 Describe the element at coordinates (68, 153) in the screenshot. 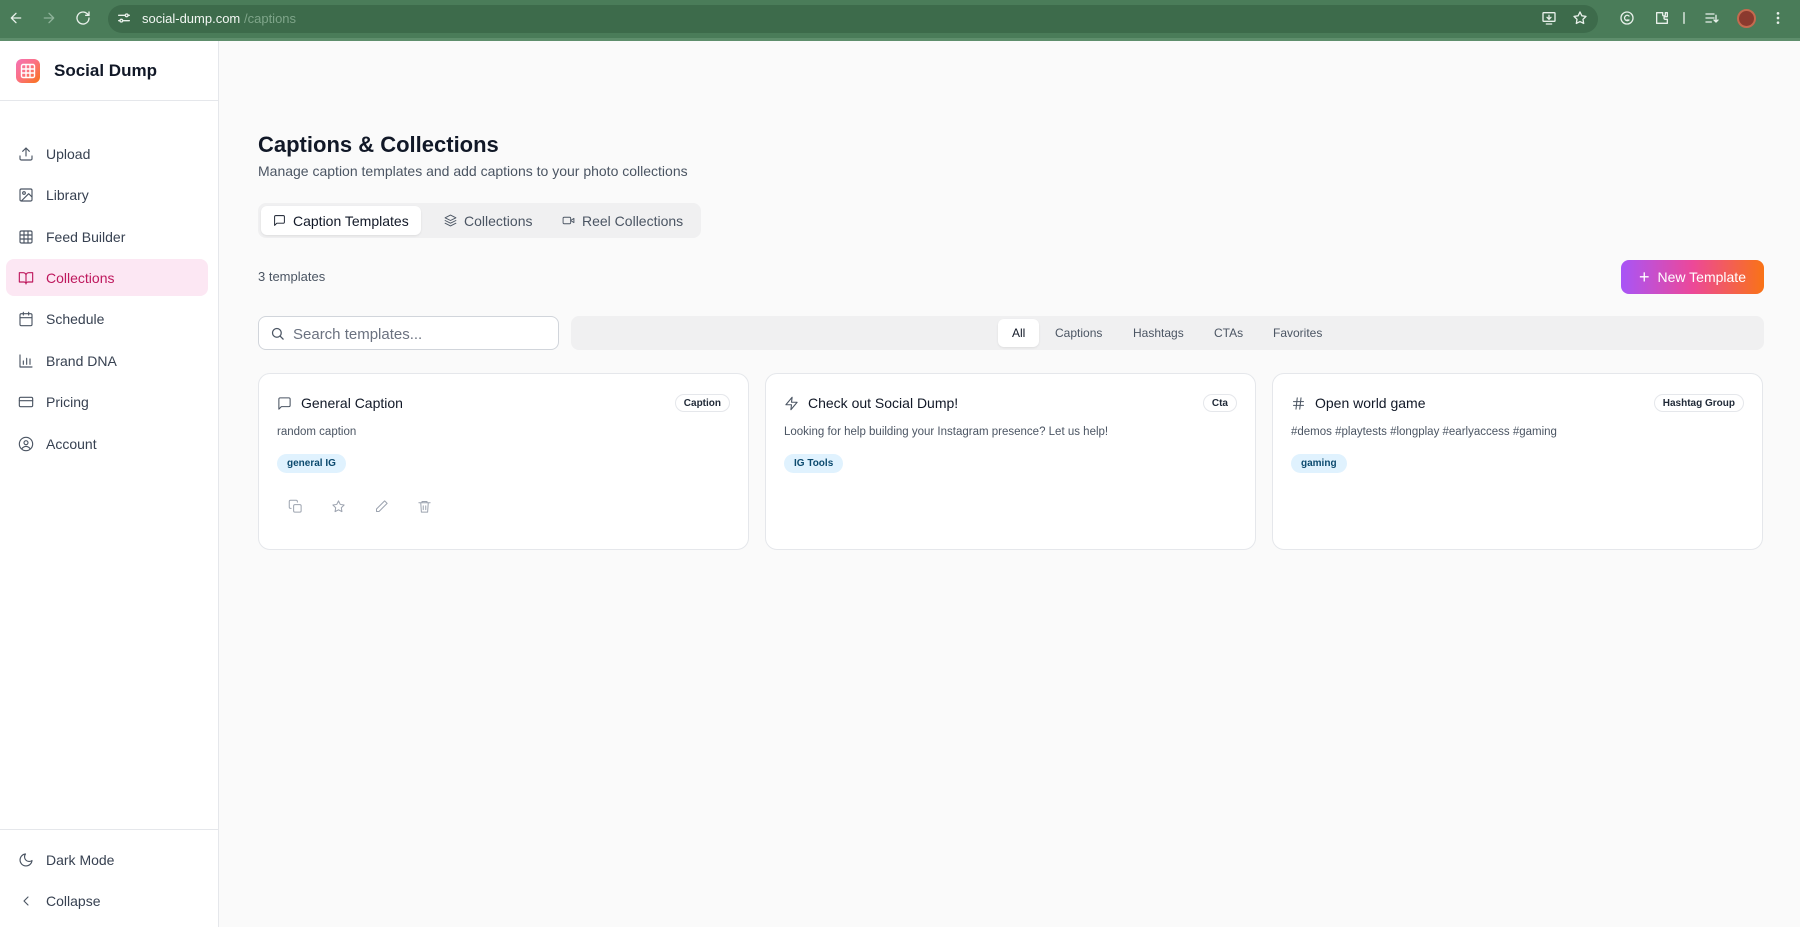

I see `sidebar-item-label: Upload` at that location.